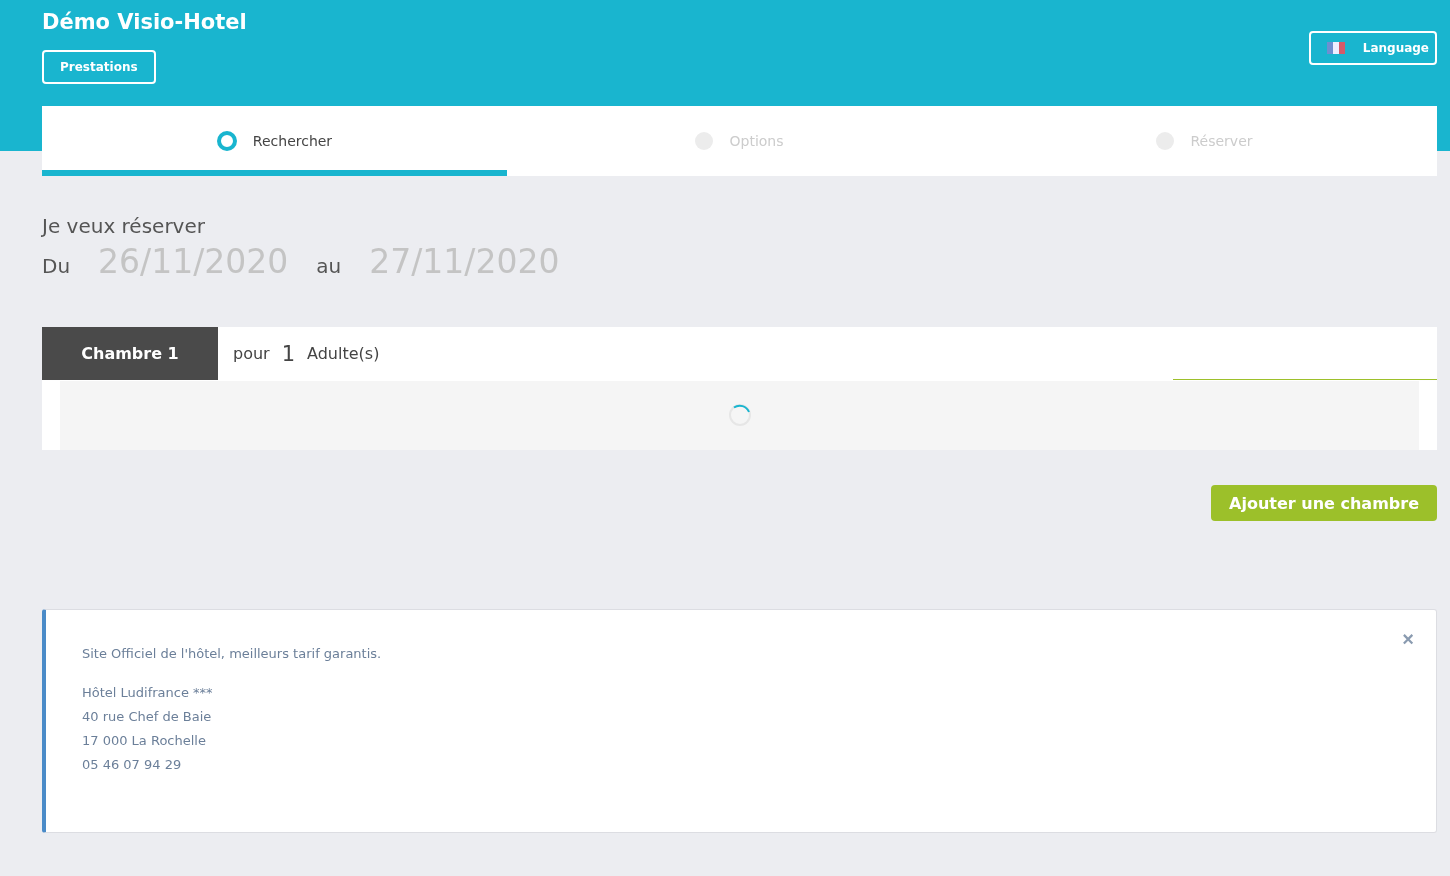 This screenshot has width=1450, height=876. Describe the element at coordinates (343, 353) in the screenshot. I see `adults-label: Adulte(s)` at that location.